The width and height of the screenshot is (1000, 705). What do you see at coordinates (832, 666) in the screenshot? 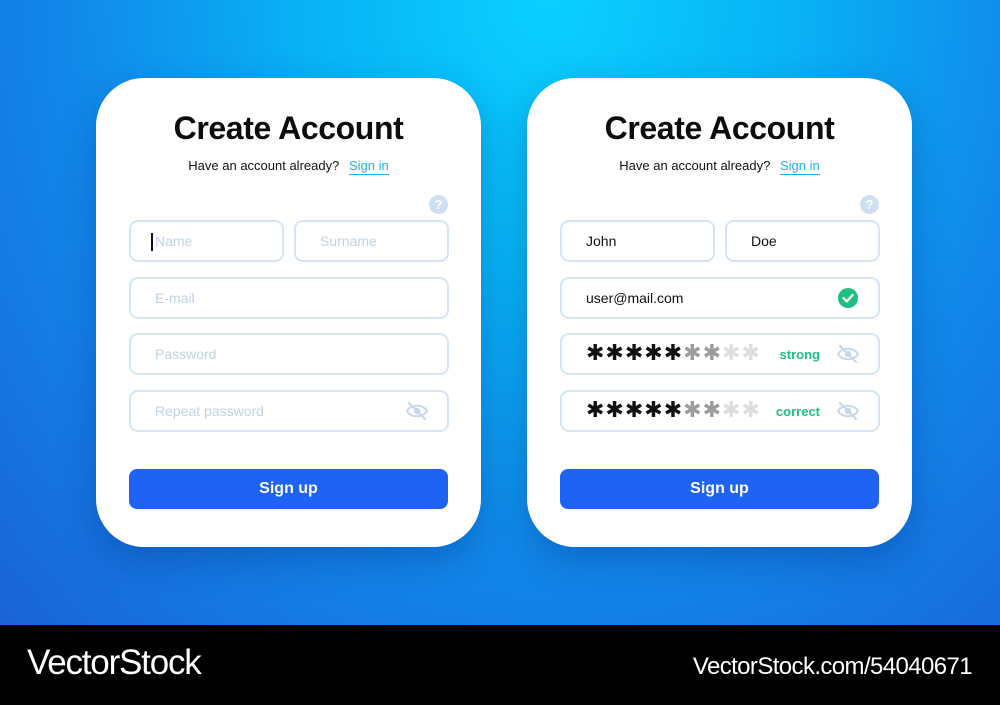
I see `brand-url: VectorStock.com/54040671` at bounding box center [832, 666].